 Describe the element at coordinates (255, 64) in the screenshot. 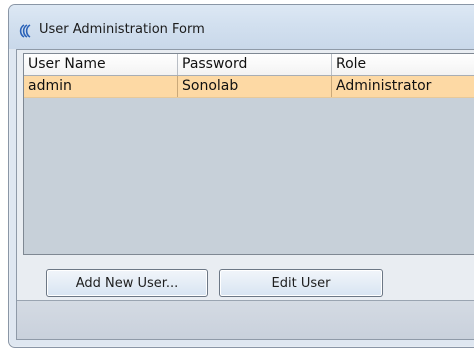

I see `column-header-password: Password` at that location.